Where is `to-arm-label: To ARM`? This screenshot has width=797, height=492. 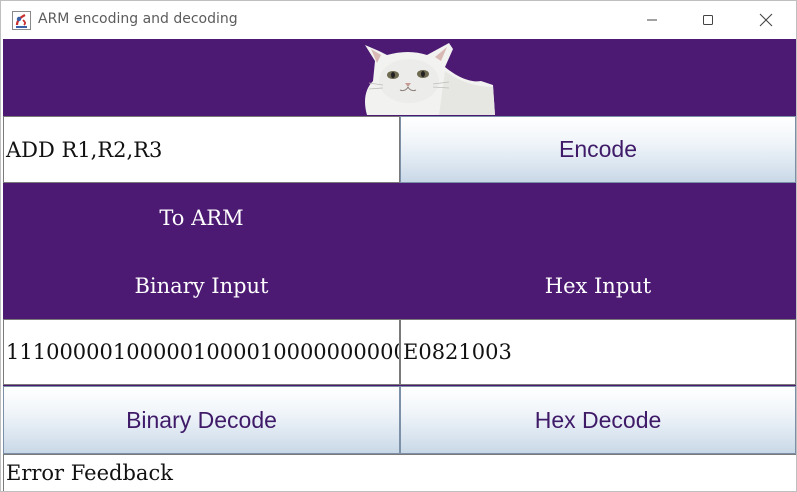
to-arm-label: To ARM is located at coordinates (201, 218).